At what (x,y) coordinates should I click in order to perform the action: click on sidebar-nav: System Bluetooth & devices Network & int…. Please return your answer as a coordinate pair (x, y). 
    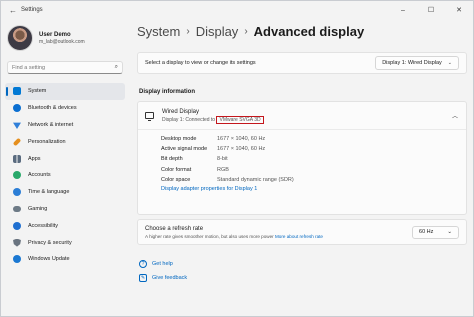
    Looking at the image, I should click on (65, 175).